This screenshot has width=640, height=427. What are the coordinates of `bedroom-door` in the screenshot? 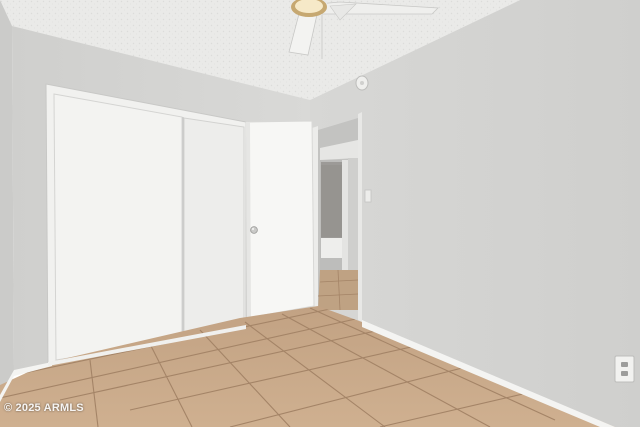 It's located at (280, 219).